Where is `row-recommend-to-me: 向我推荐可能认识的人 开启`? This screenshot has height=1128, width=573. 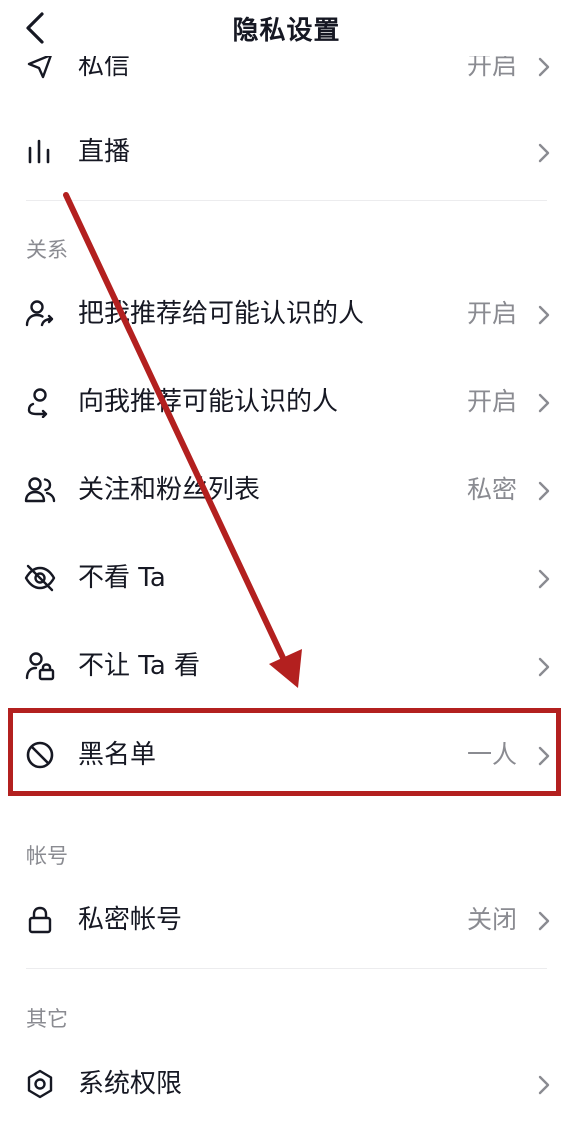 row-recommend-to-me: 向我推荐可能认识的人 开启 is located at coordinates (286, 402).